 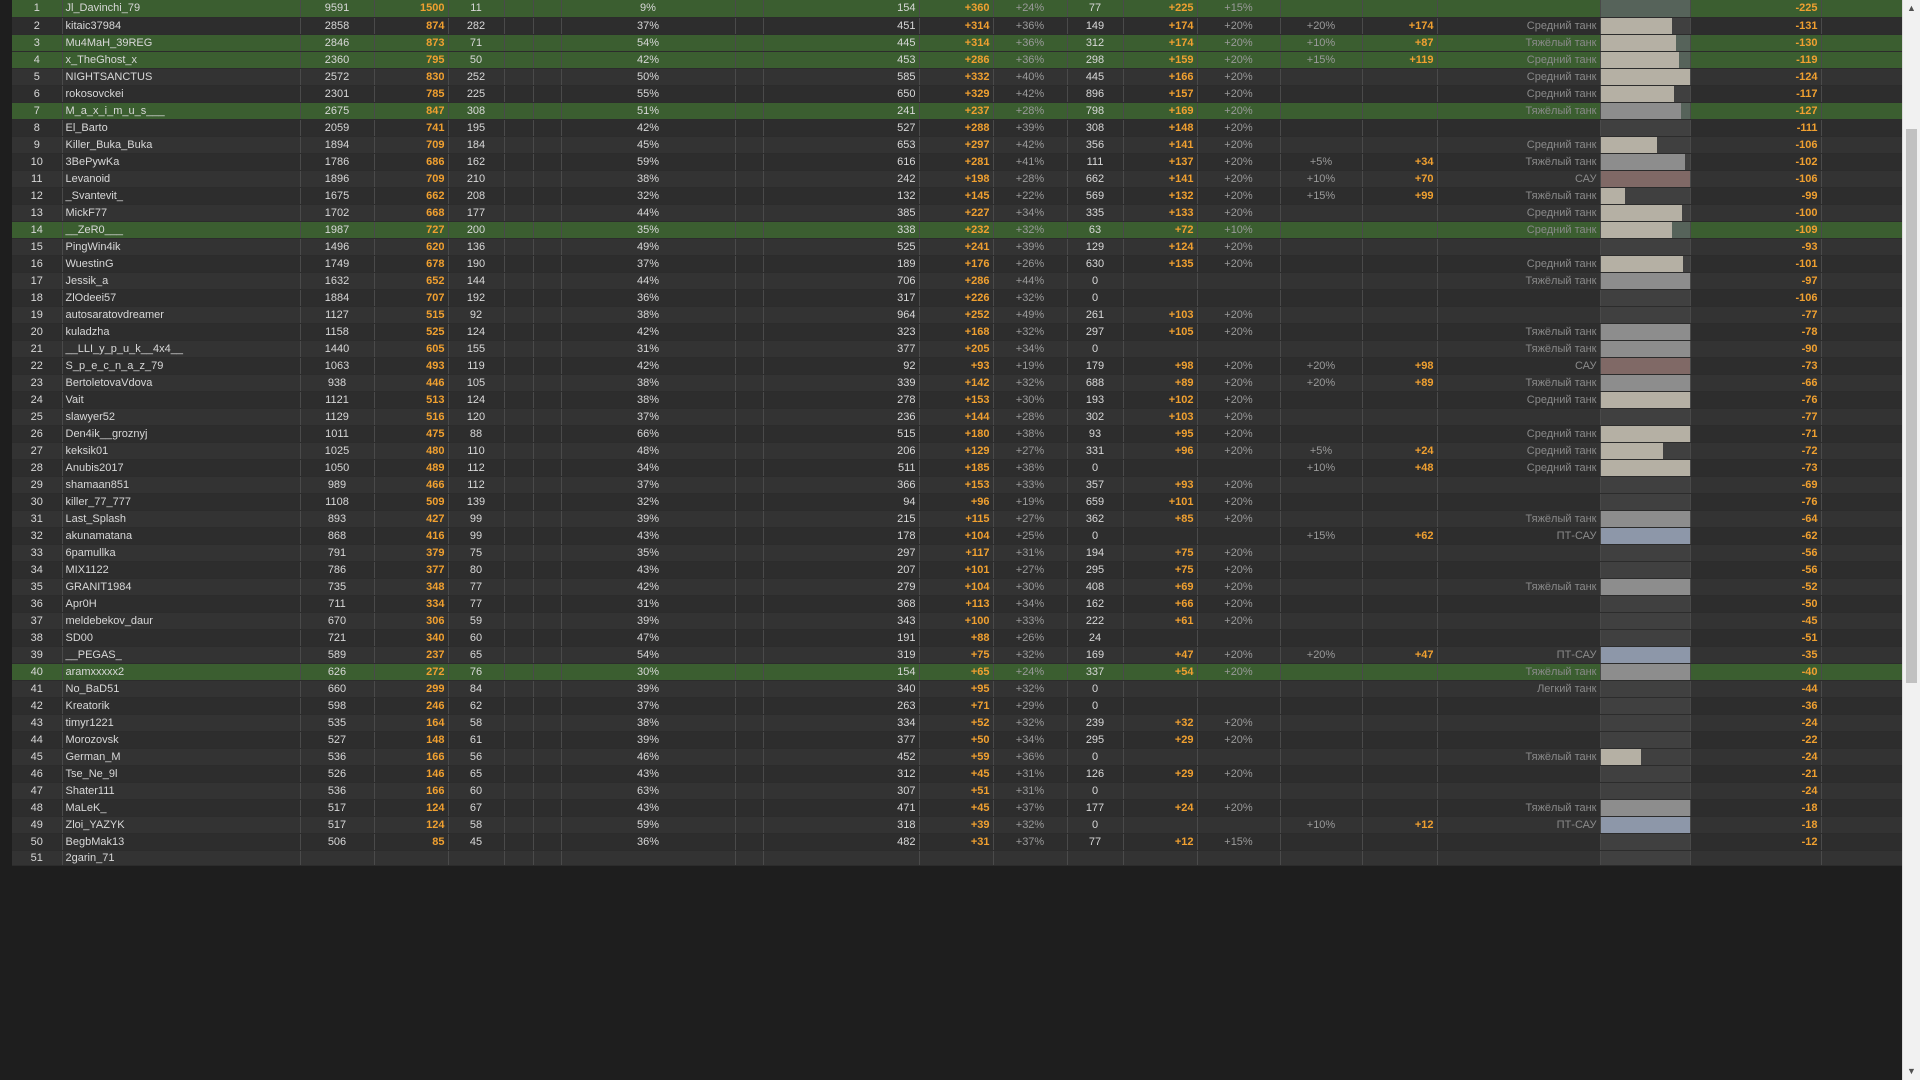 I want to click on wins-value: 873, so click(x=411, y=43).